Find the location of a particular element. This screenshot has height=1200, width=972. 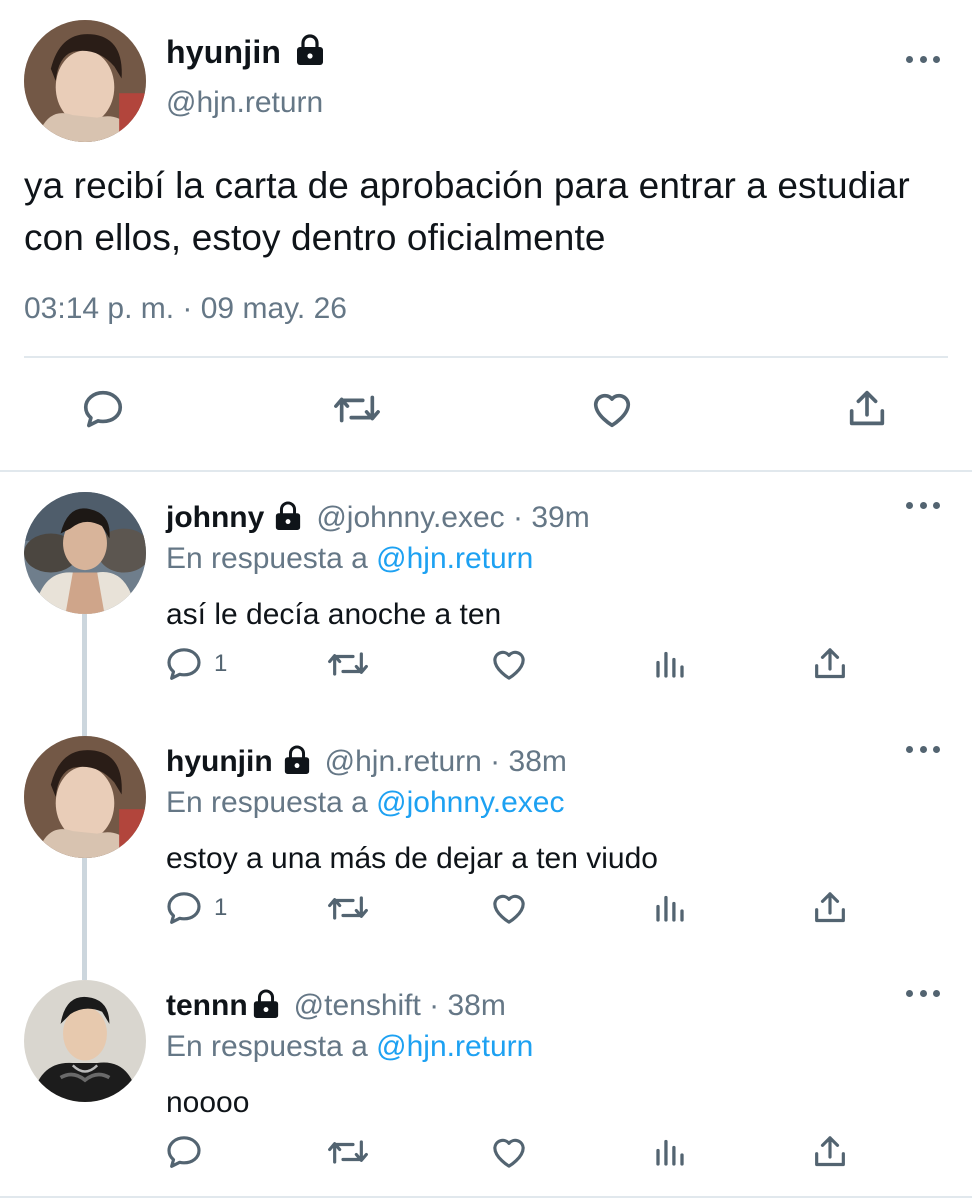

tweet-timestamp: 03:14 p. m. · 09 may. 26 is located at coordinates (185, 309).